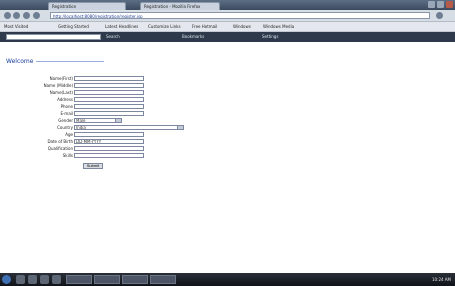  What do you see at coordinates (109, 99) in the screenshot?
I see `address-input` at bounding box center [109, 99].